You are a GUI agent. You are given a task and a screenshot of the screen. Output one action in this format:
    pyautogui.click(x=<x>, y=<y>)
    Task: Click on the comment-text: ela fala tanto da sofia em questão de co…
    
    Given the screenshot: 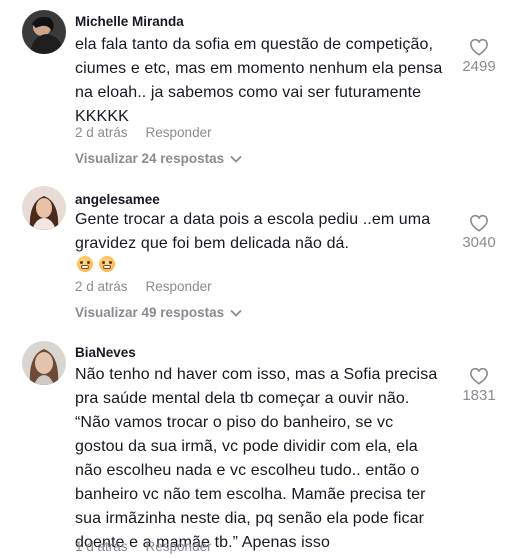 What is the action you would take?
    pyautogui.click(x=259, y=80)
    